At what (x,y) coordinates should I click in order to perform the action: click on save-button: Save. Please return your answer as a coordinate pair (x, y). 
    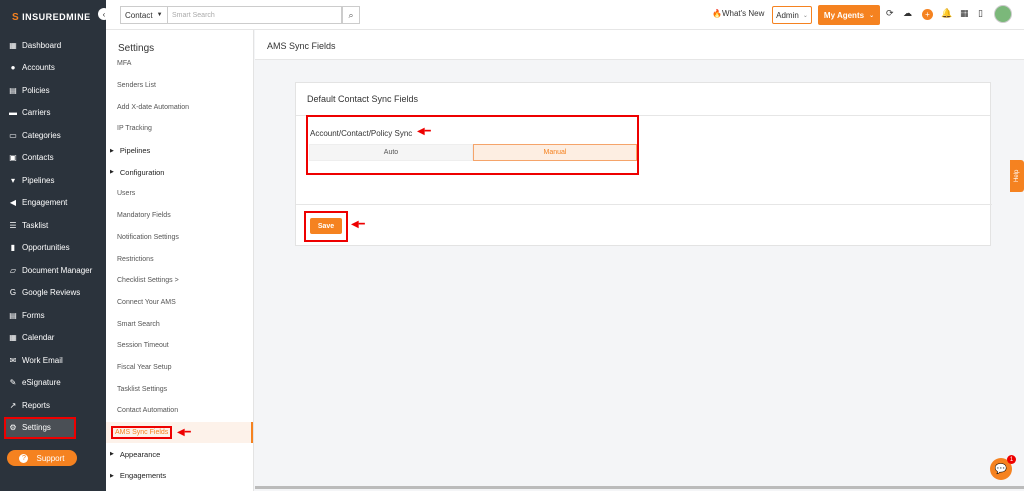
    Looking at the image, I should click on (326, 226).